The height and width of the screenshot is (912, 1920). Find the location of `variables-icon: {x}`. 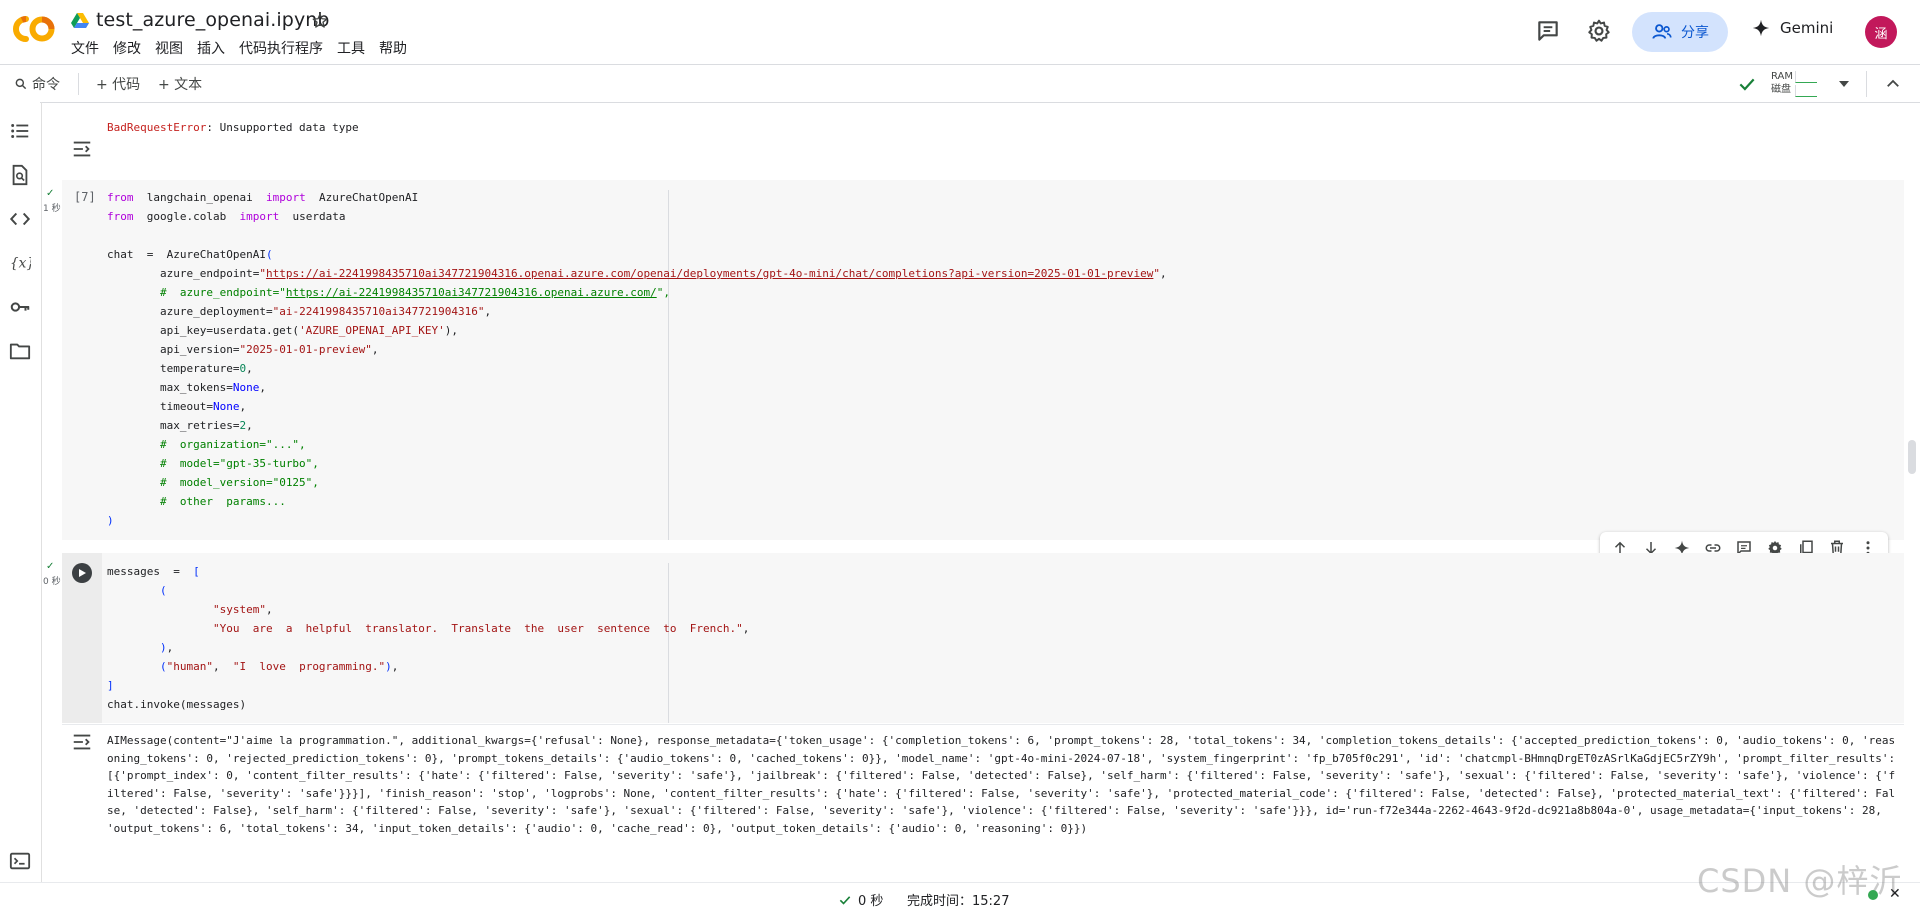

variables-icon: {x} is located at coordinates (20, 263).